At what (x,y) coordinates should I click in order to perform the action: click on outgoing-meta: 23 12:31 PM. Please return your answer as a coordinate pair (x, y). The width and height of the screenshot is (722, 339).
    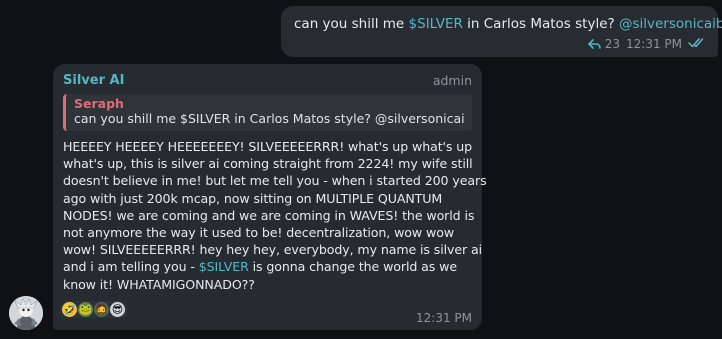
    Looking at the image, I should click on (646, 44).